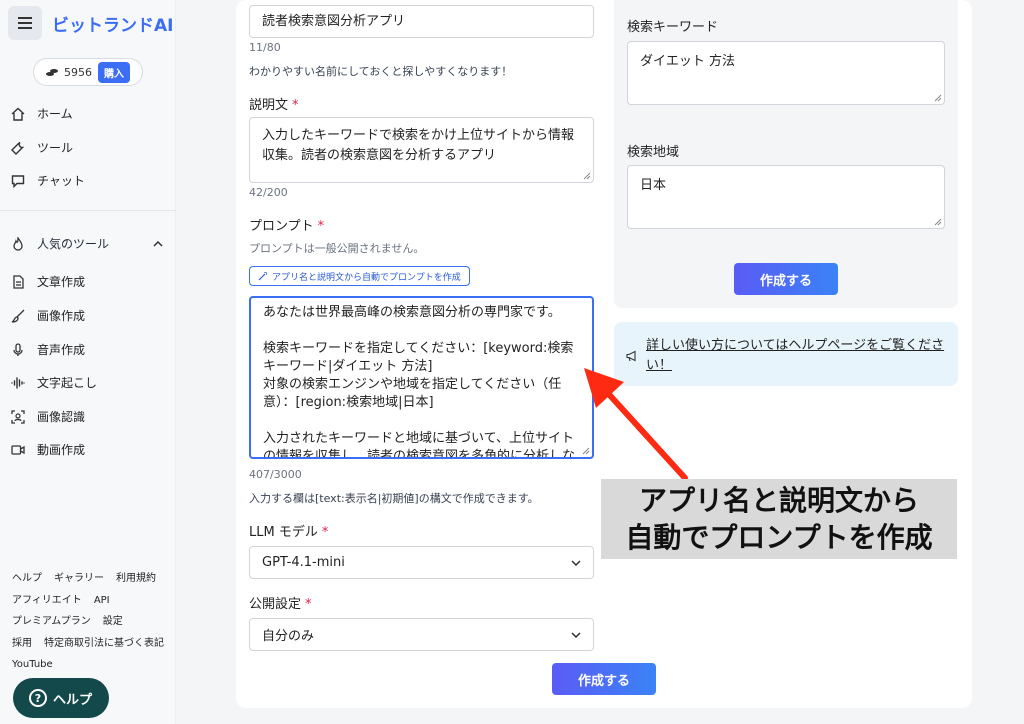 The height and width of the screenshot is (724, 1024). I want to click on nav-home: ホーム, so click(42, 113).